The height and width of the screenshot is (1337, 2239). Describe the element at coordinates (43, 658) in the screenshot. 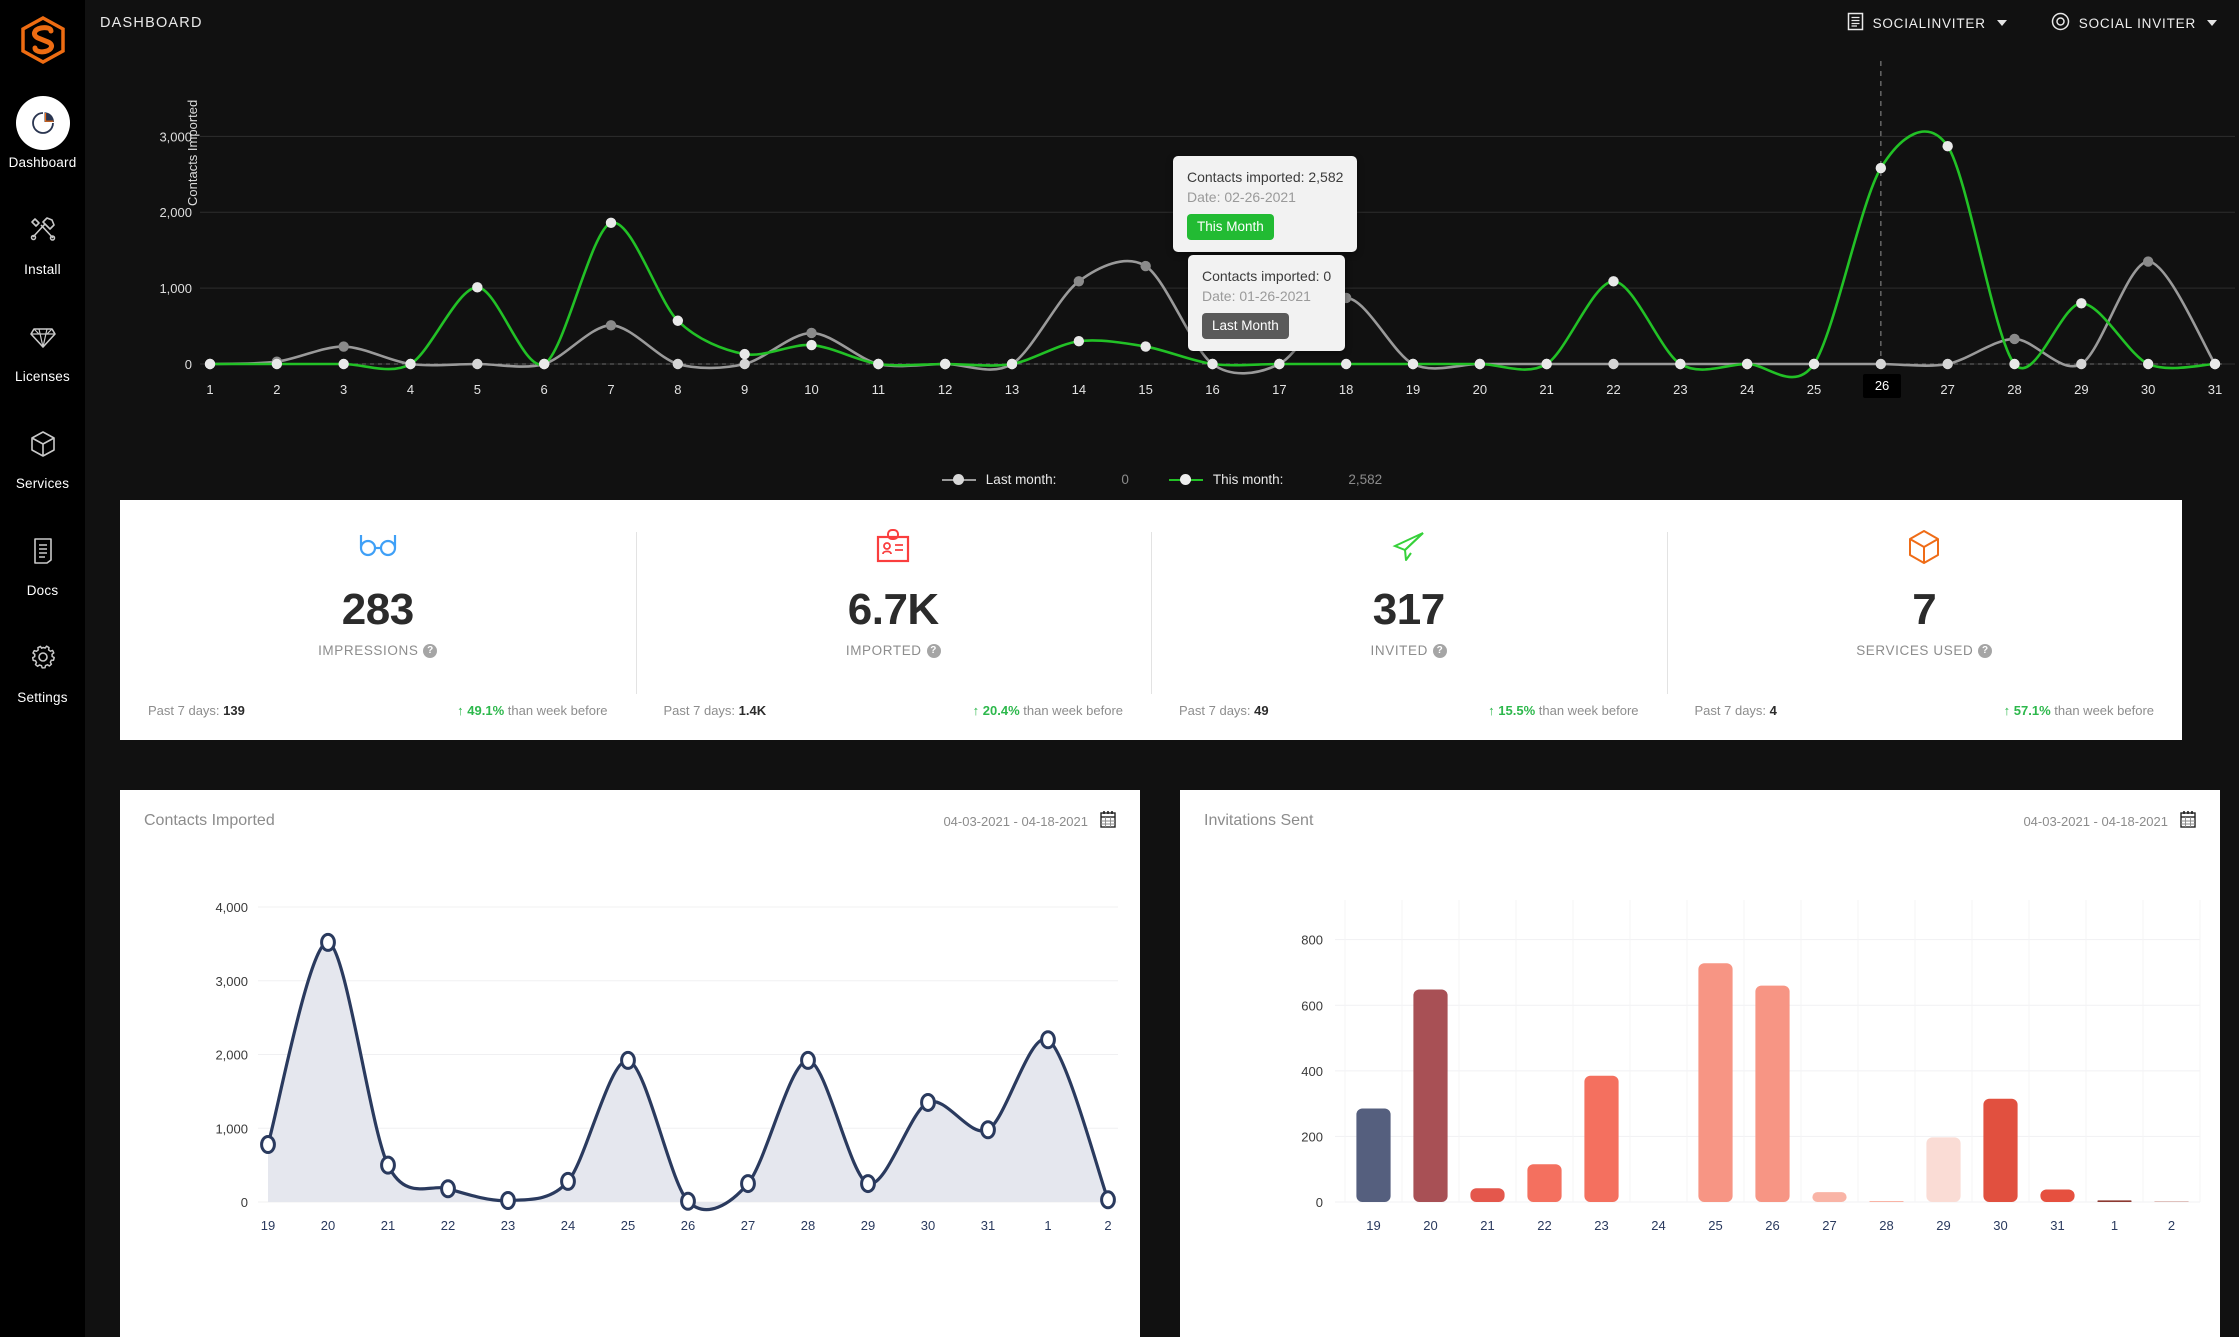

I see `gear-icon` at that location.